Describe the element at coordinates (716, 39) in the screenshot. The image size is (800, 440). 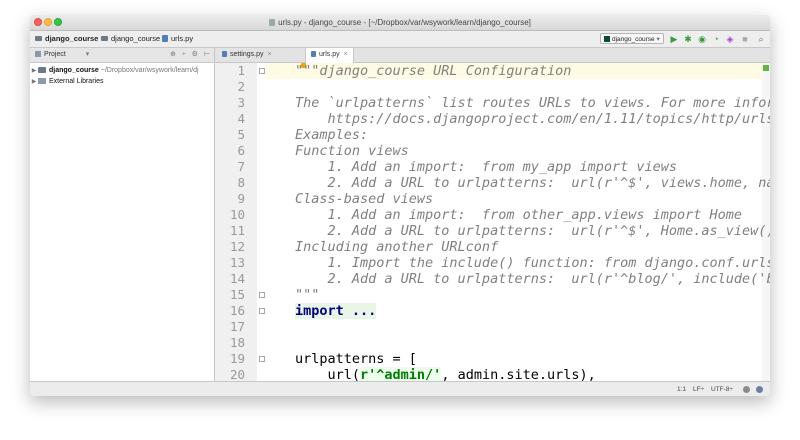
I see `profile-icon: ◔` at that location.